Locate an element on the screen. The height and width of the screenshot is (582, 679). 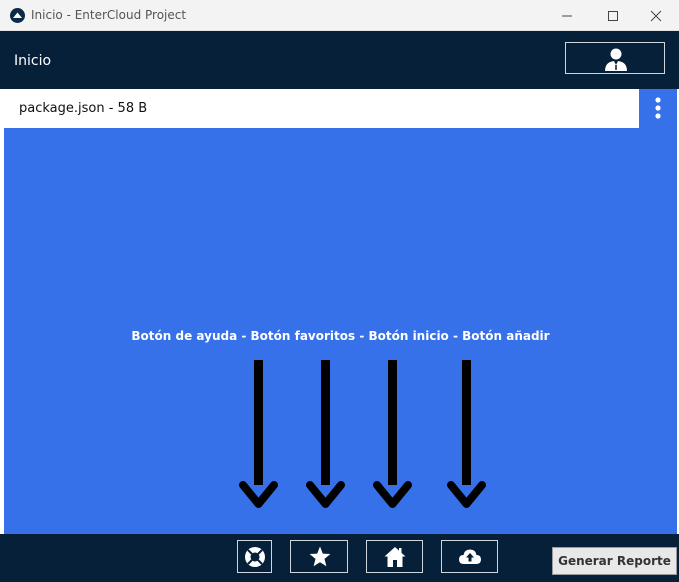
cloud-upload-icon is located at coordinates (470, 556).